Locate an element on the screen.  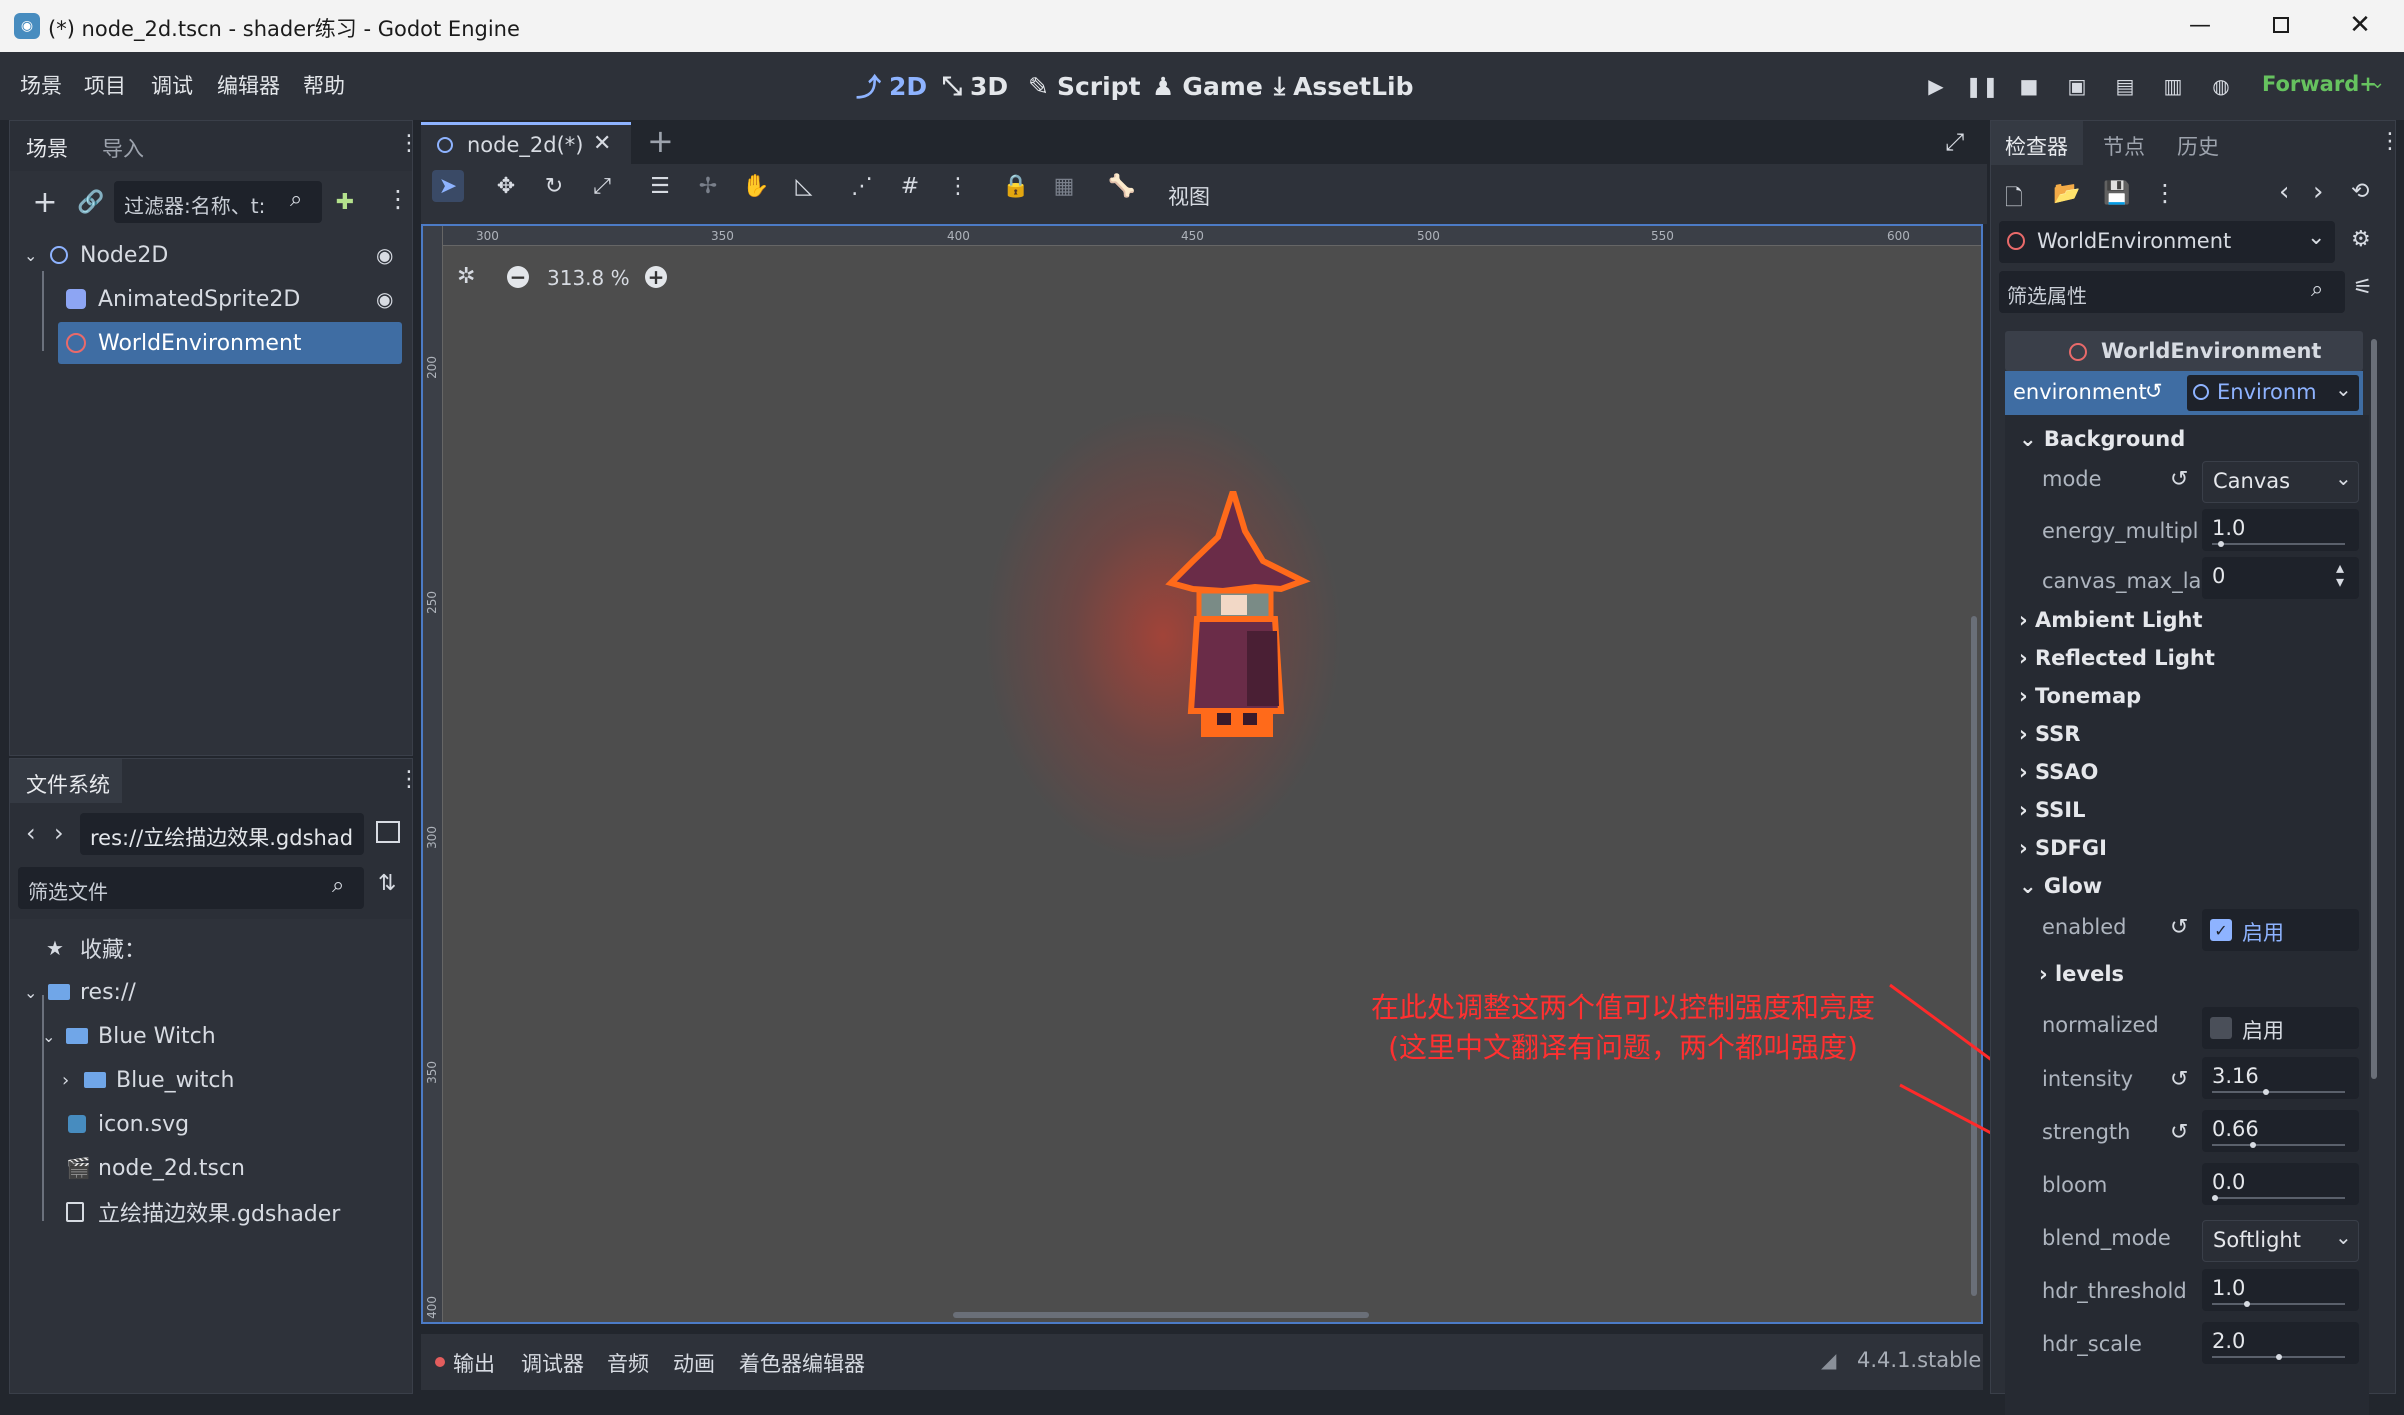
canvas-max-layer-spinbox: 0 ▴ ▾ is located at coordinates (2280, 578).